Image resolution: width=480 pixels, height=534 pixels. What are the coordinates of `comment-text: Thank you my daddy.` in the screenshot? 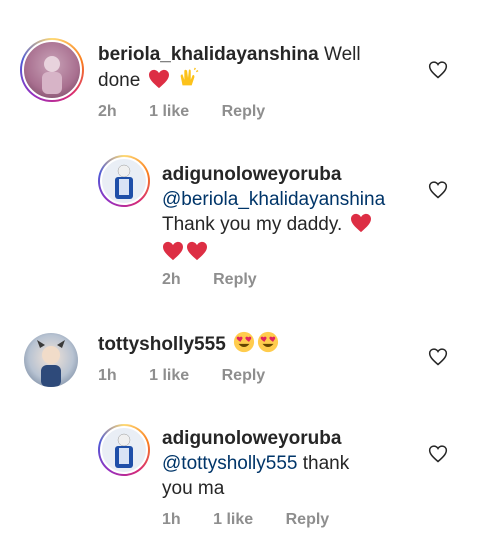 It's located at (252, 224).